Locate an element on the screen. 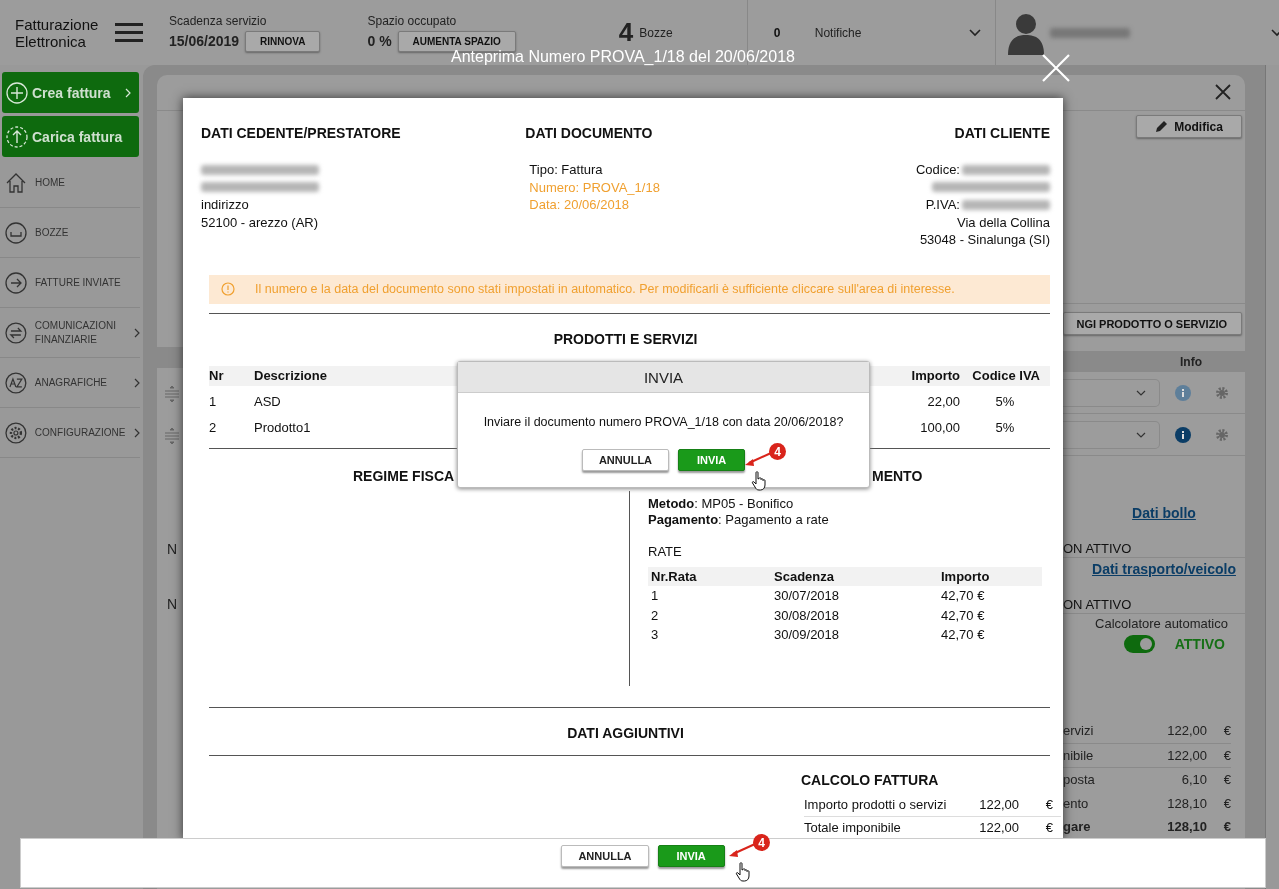 This screenshot has height=889, width=1279. table-cell-text: 30/09/2018 is located at coordinates (807, 635).